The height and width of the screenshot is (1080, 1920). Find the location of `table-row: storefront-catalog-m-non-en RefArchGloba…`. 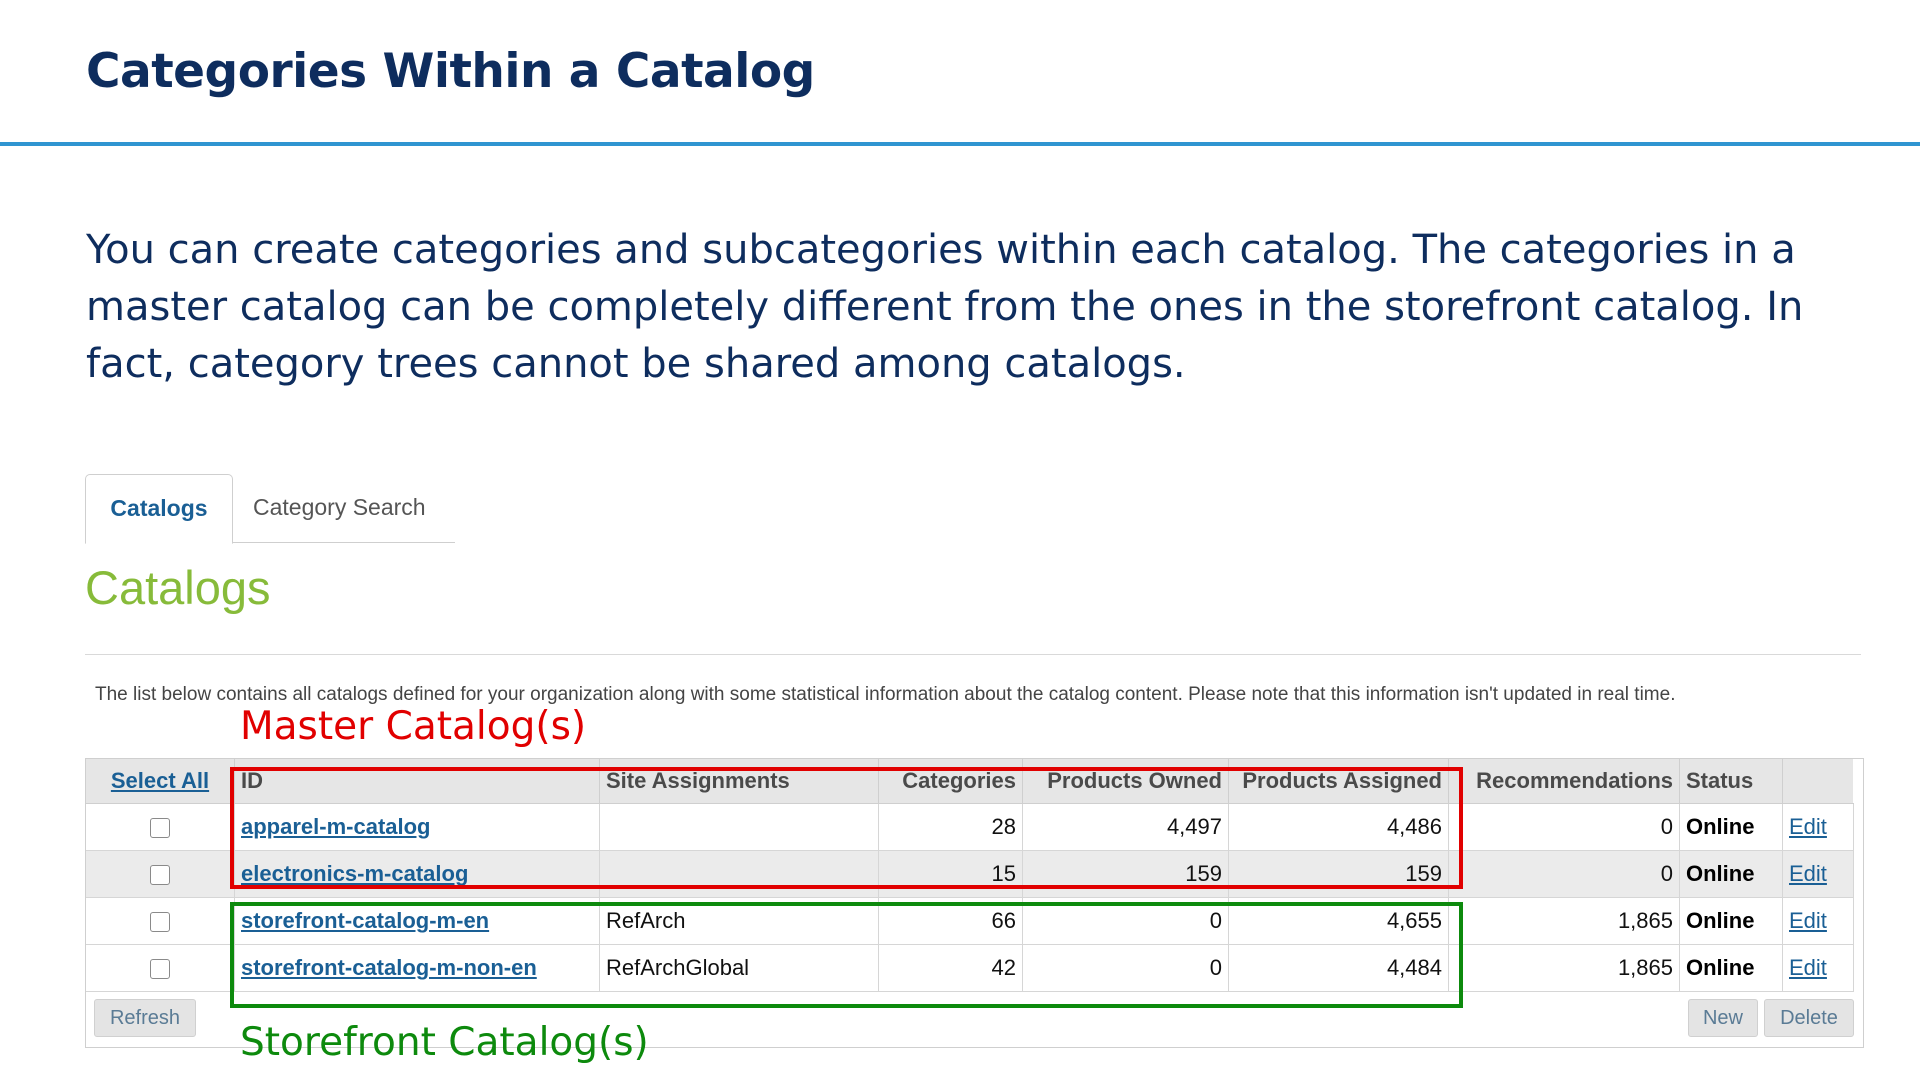

table-row: storefront-catalog-m-non-en RefArchGloba… is located at coordinates (970, 968).